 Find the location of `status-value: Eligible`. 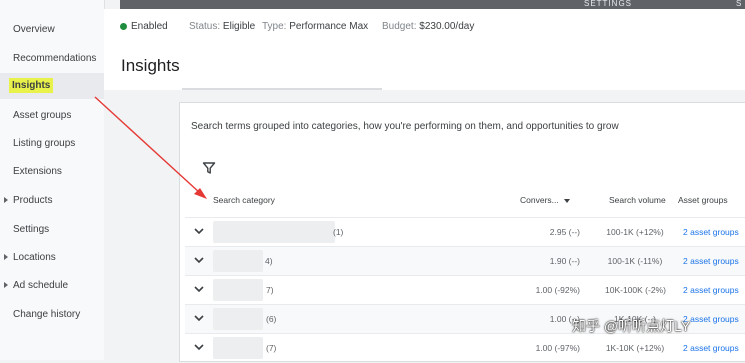

status-value: Eligible is located at coordinates (239, 26).